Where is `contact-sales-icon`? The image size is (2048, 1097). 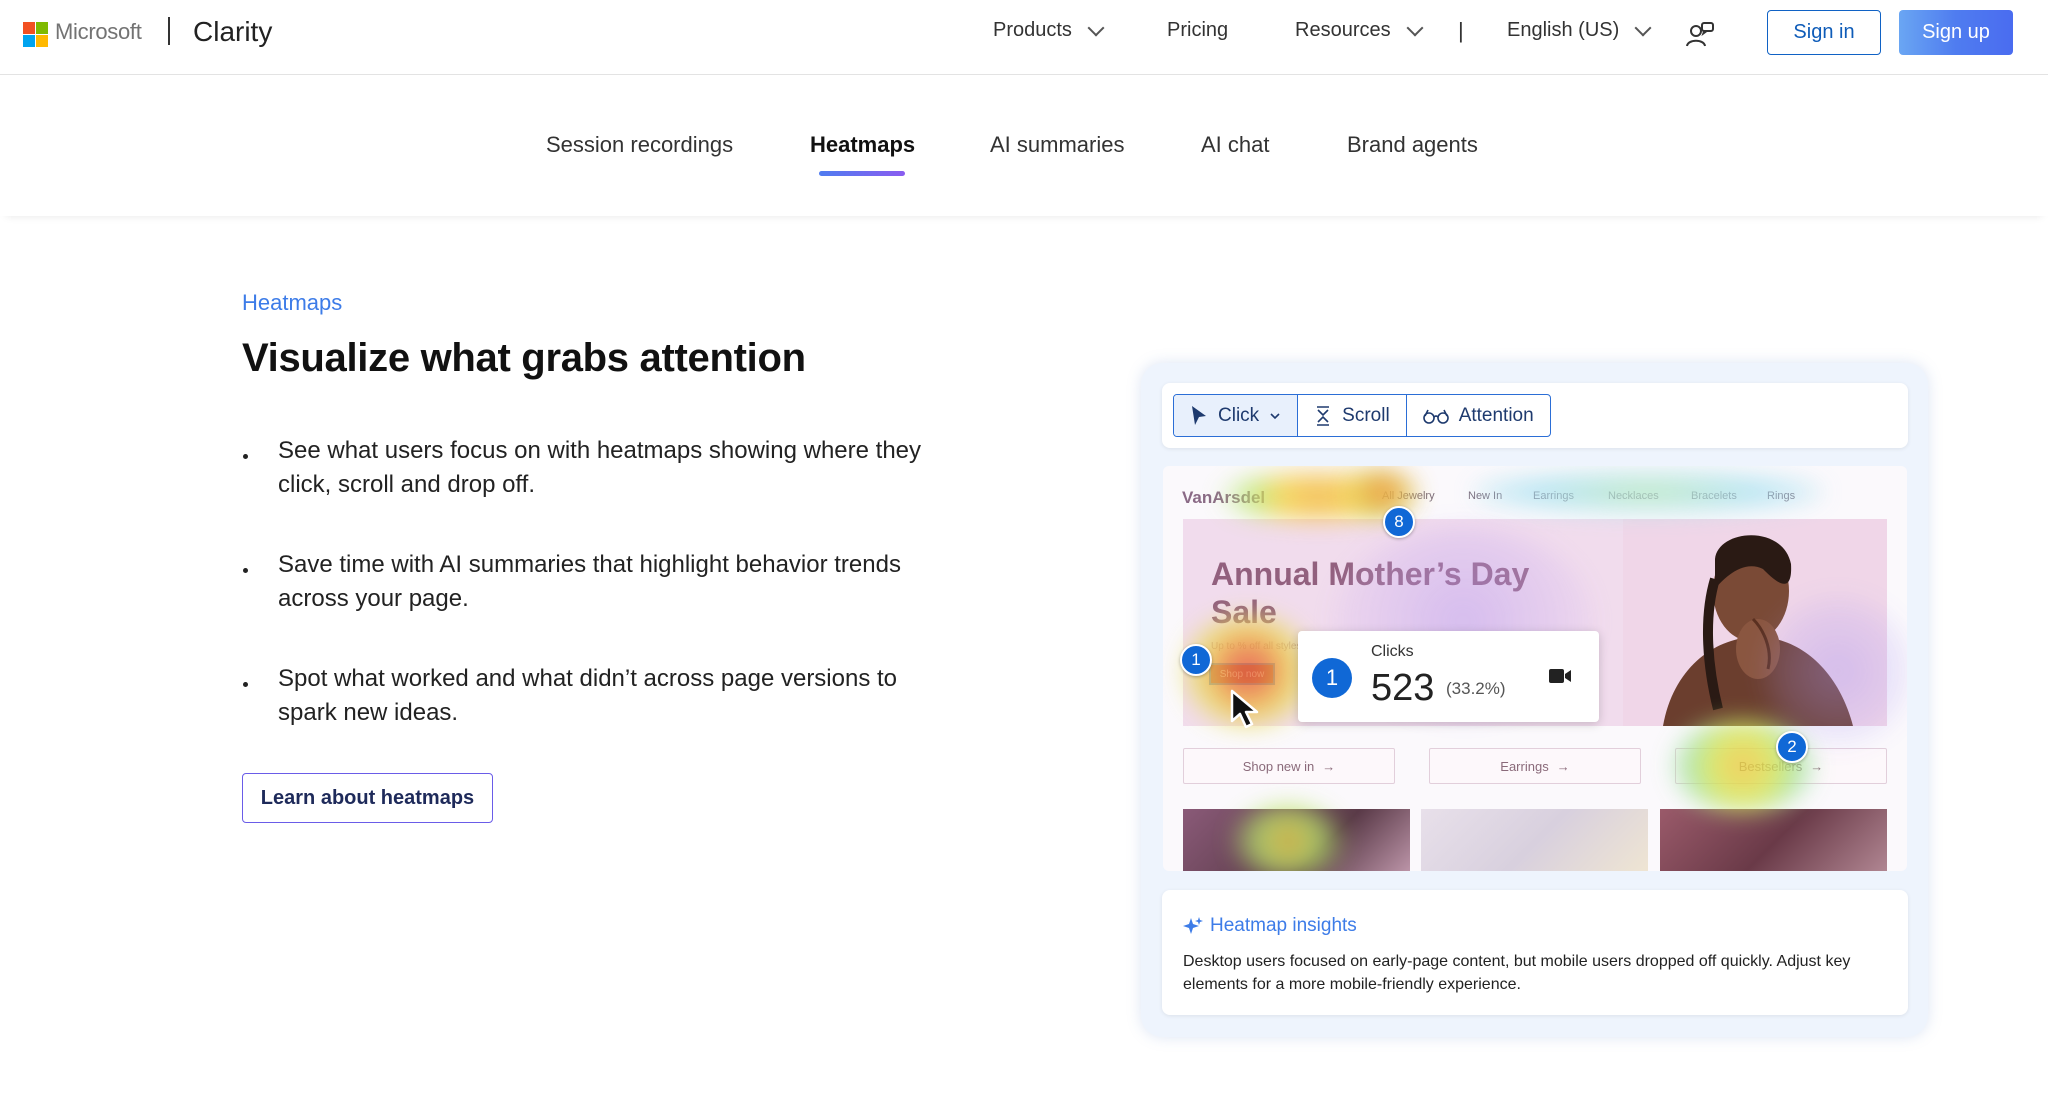 contact-sales-icon is located at coordinates (1700, 35).